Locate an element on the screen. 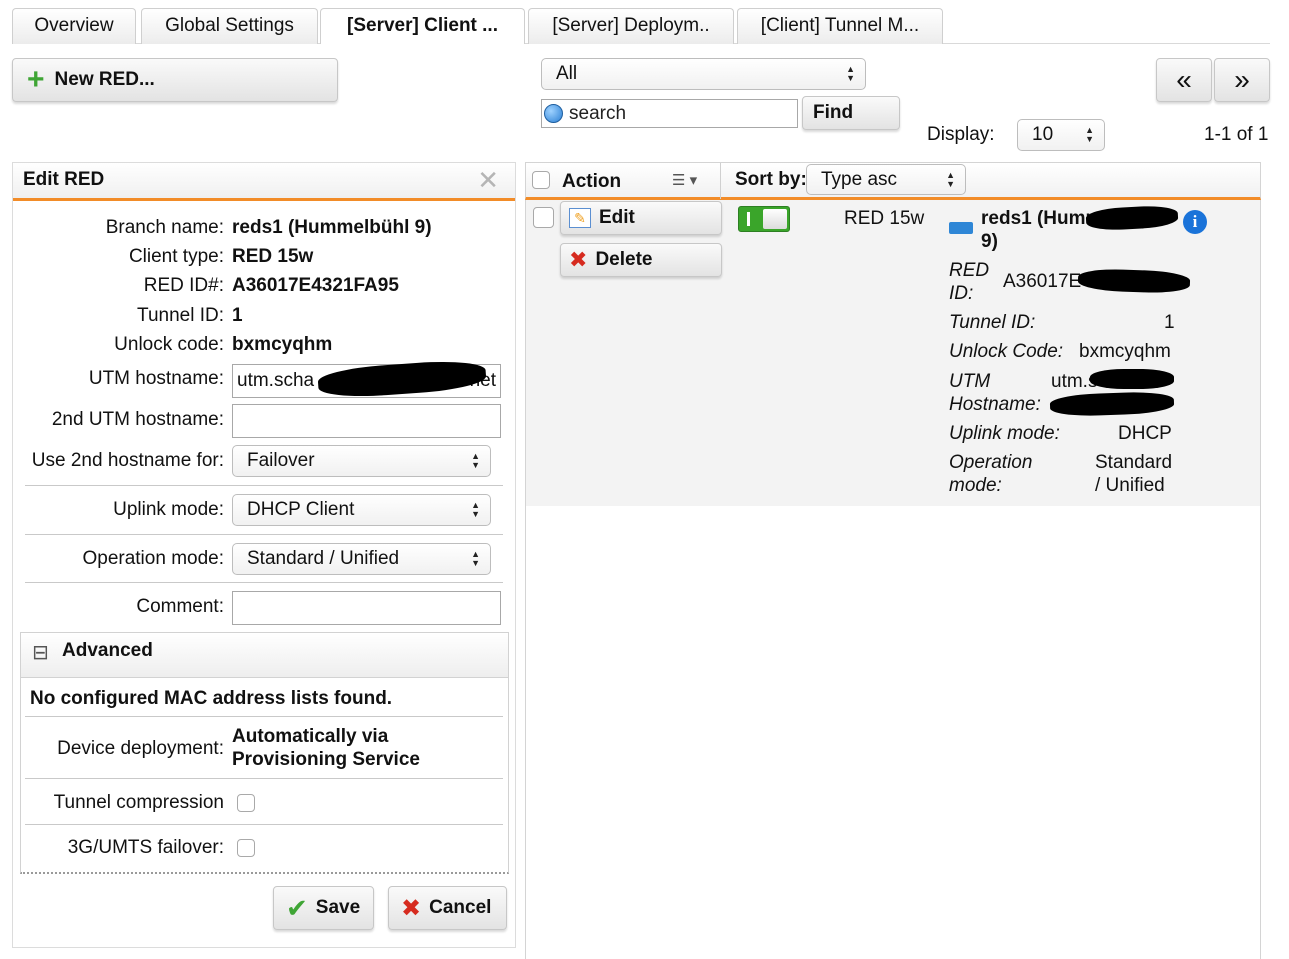  utm-label-2: Hostname: is located at coordinates (995, 404).